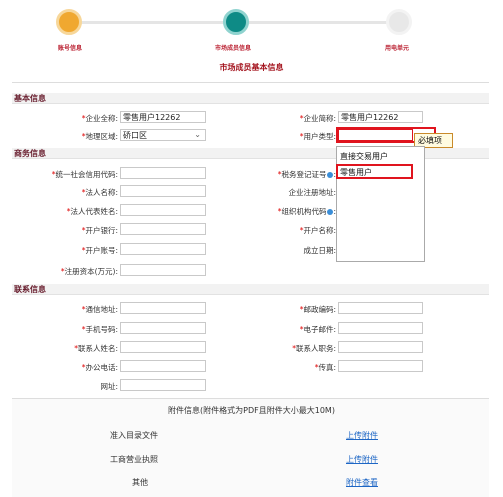 The image size is (503, 497). I want to click on mobile-input, so click(163, 328).